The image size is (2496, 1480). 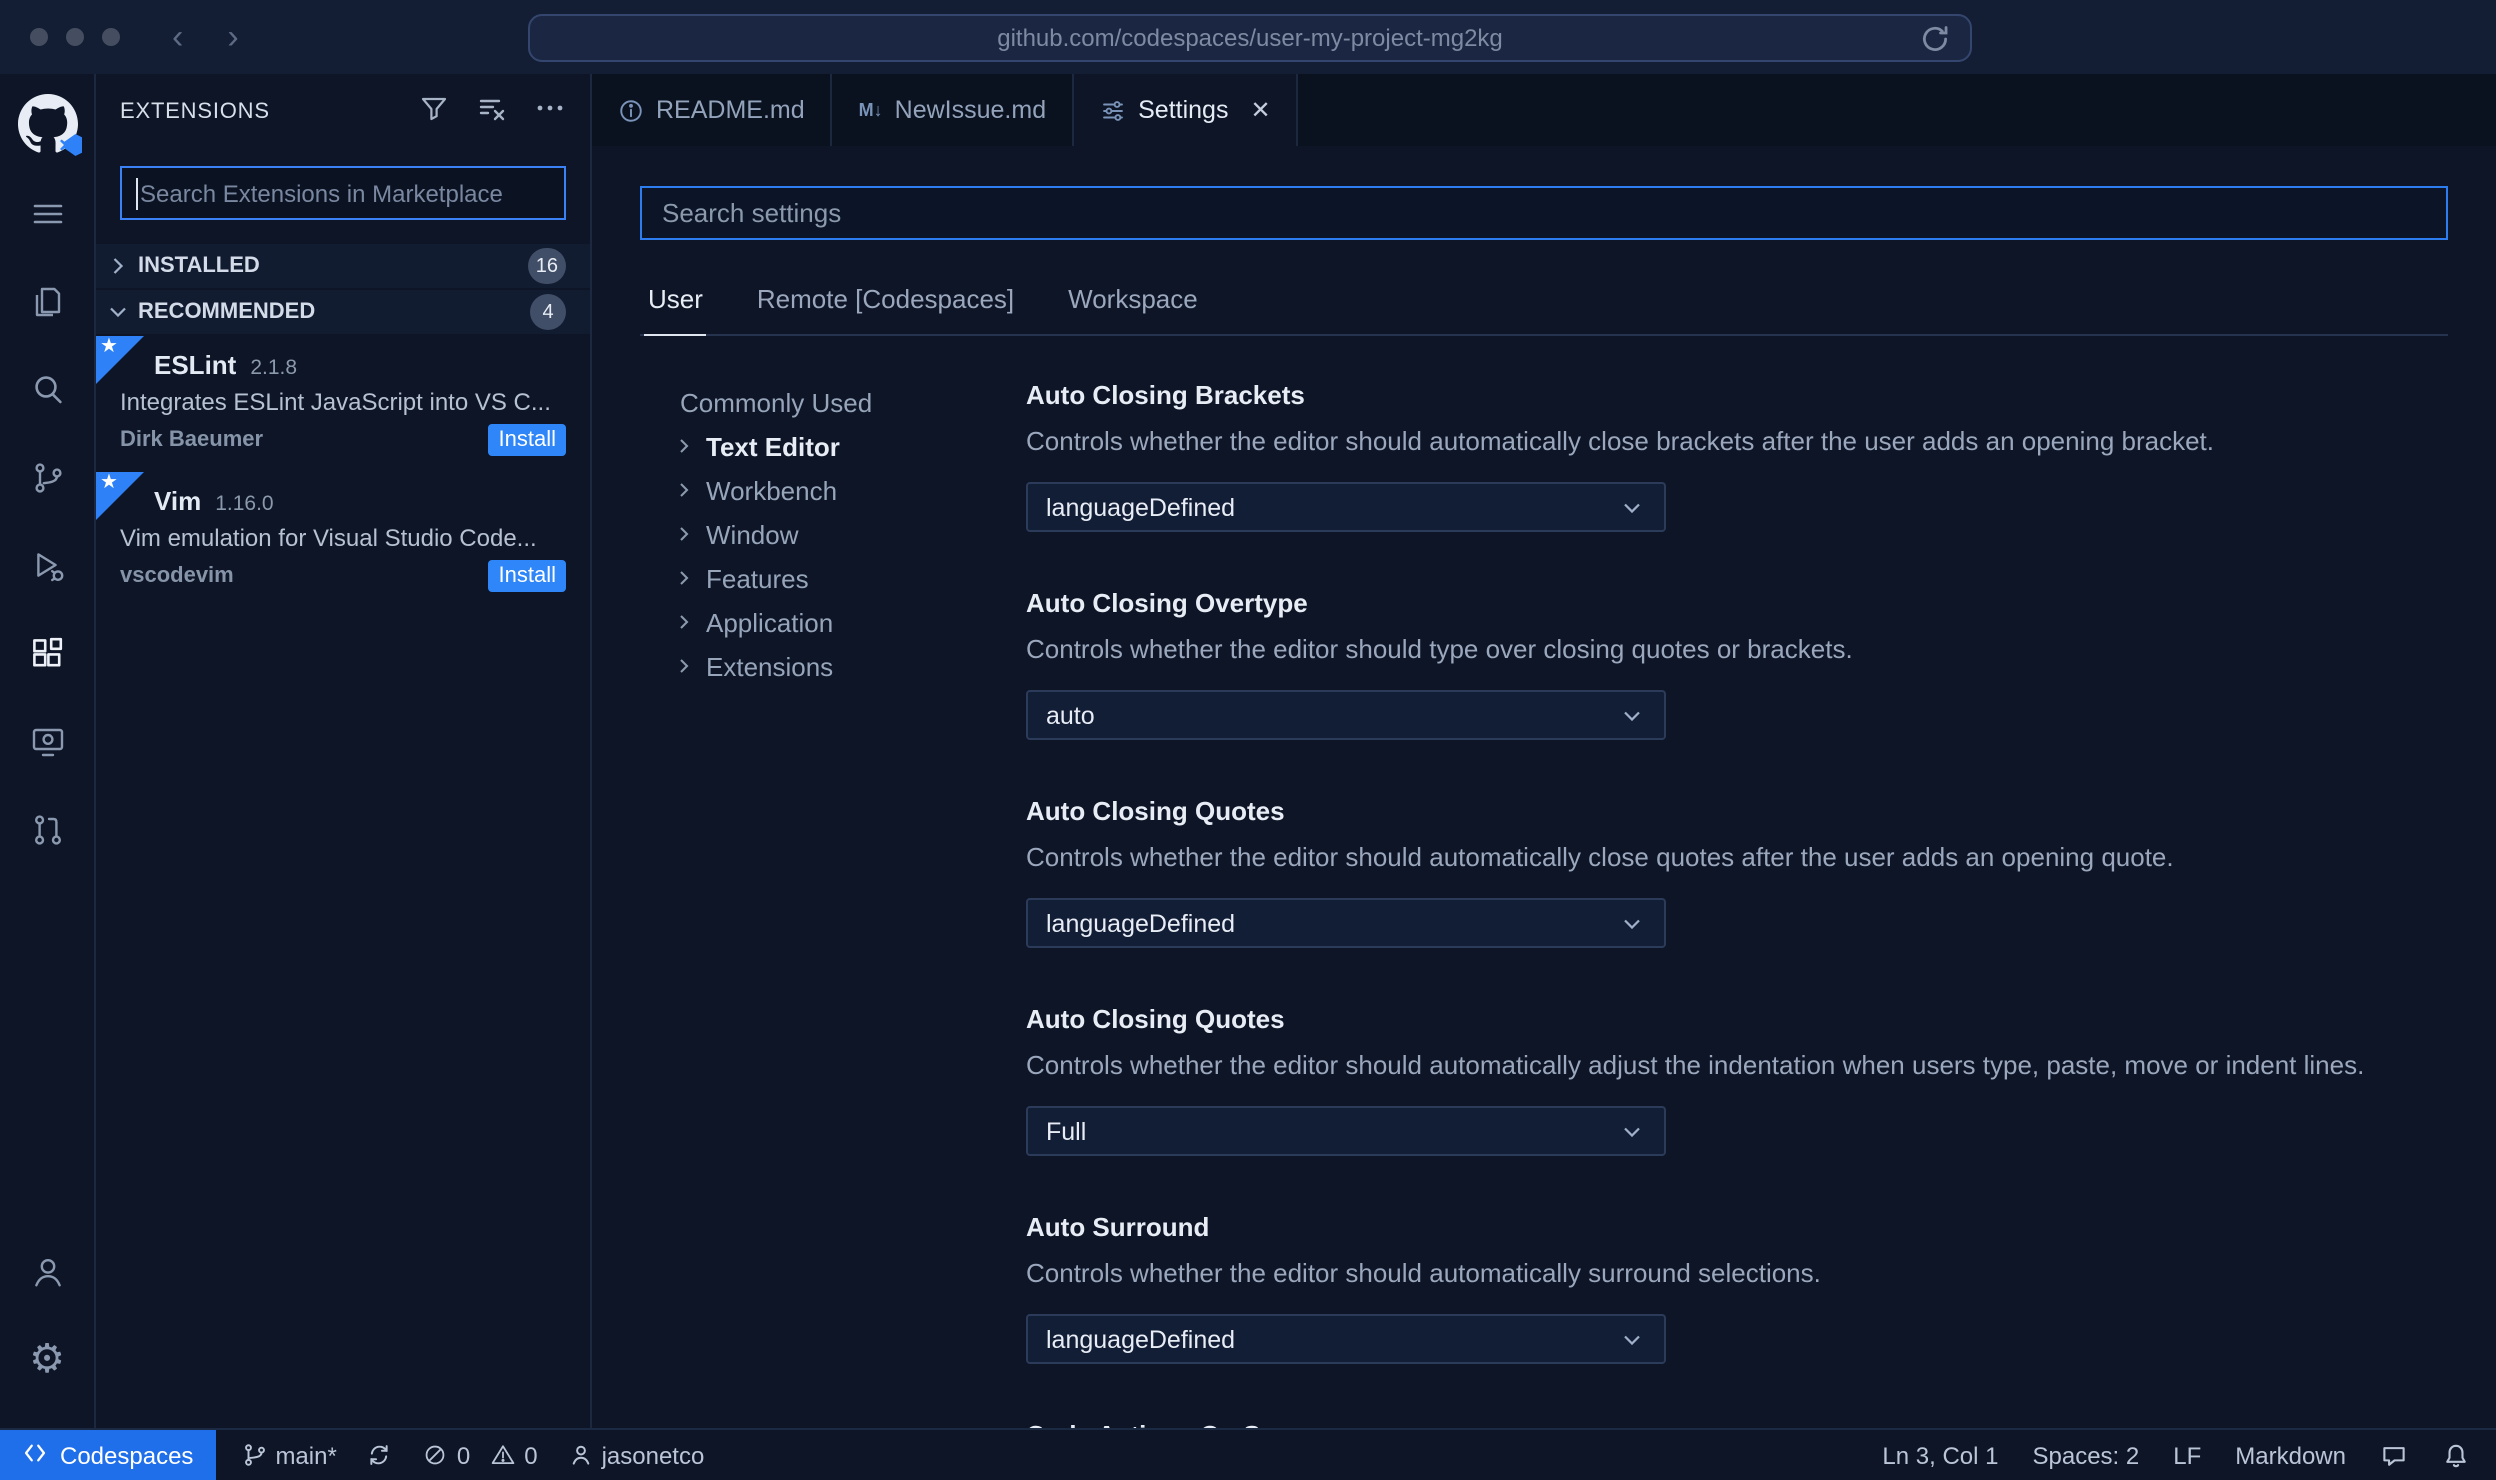 What do you see at coordinates (550, 112) in the screenshot?
I see `more-actions-icon` at bounding box center [550, 112].